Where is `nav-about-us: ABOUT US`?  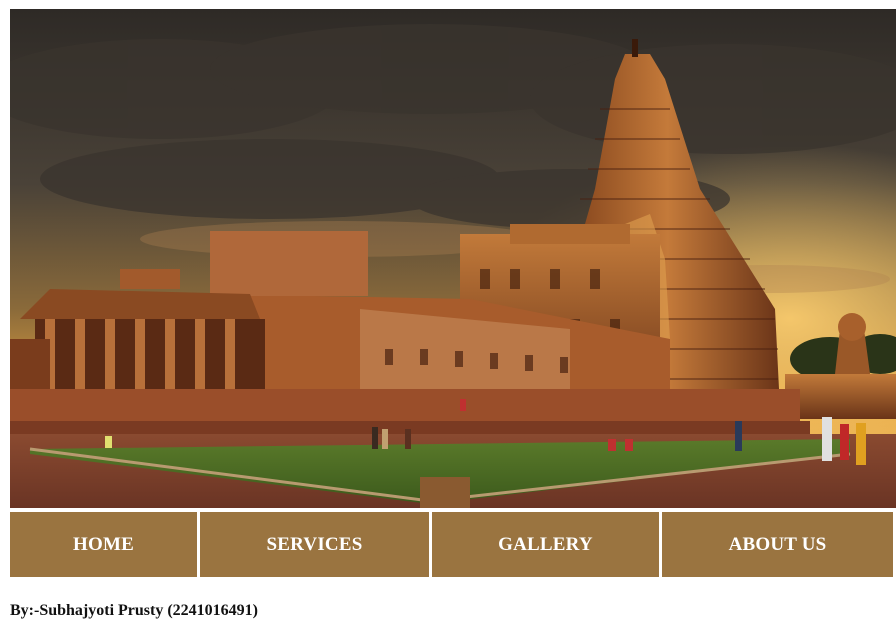 nav-about-us: ABOUT US is located at coordinates (777, 544).